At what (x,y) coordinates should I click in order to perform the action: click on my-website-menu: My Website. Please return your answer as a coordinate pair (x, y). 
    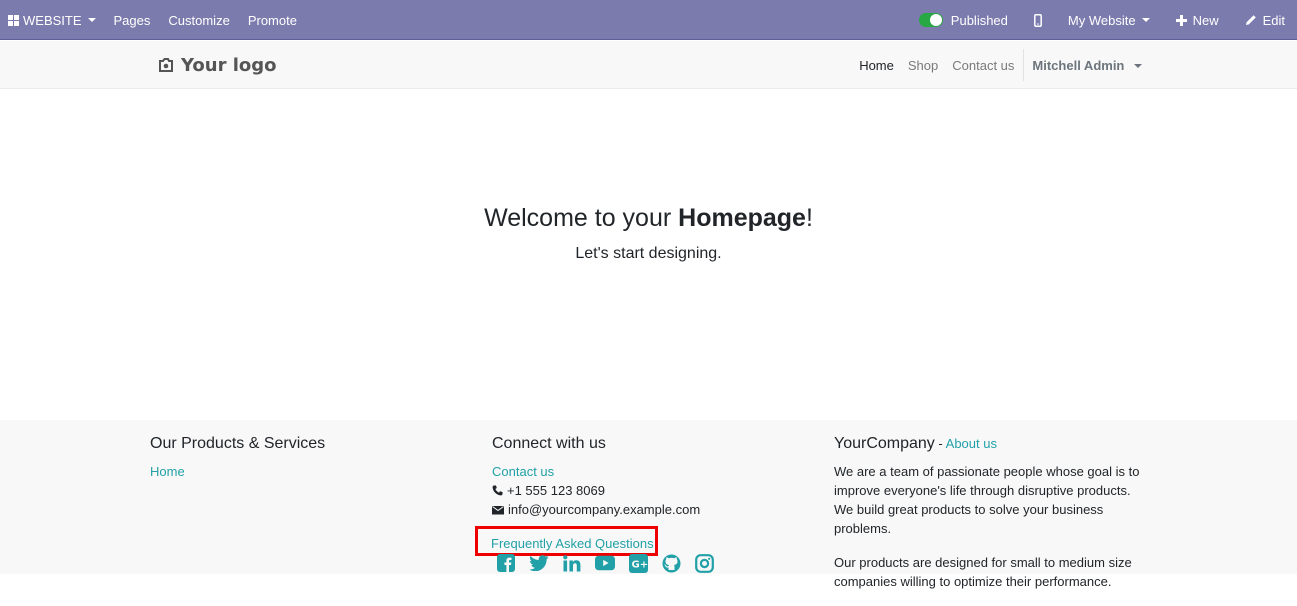
    Looking at the image, I should click on (1109, 20).